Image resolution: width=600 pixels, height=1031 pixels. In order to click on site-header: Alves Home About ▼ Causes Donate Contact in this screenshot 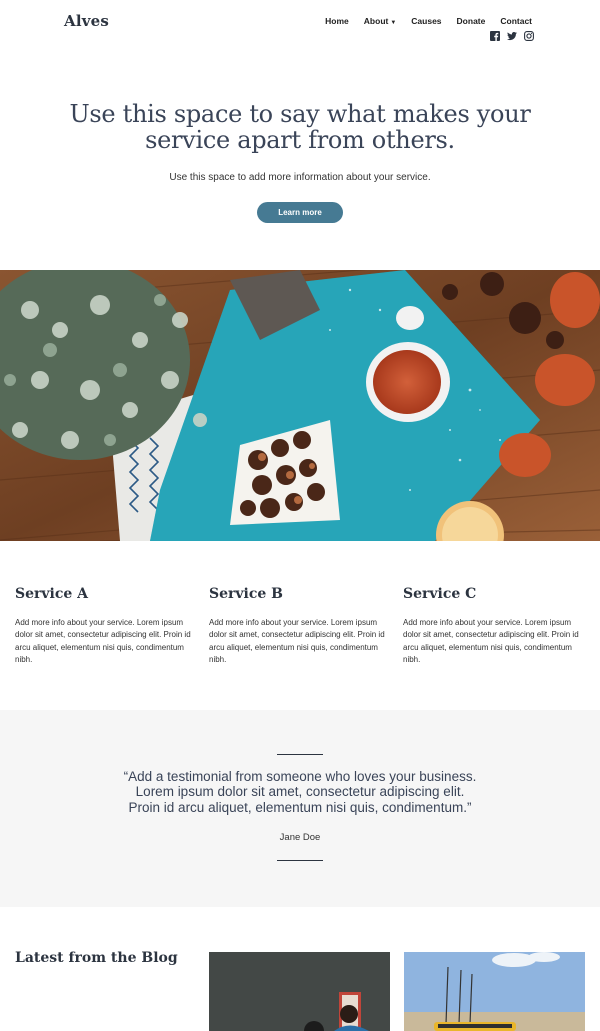, I will do `click(300, 30)`.